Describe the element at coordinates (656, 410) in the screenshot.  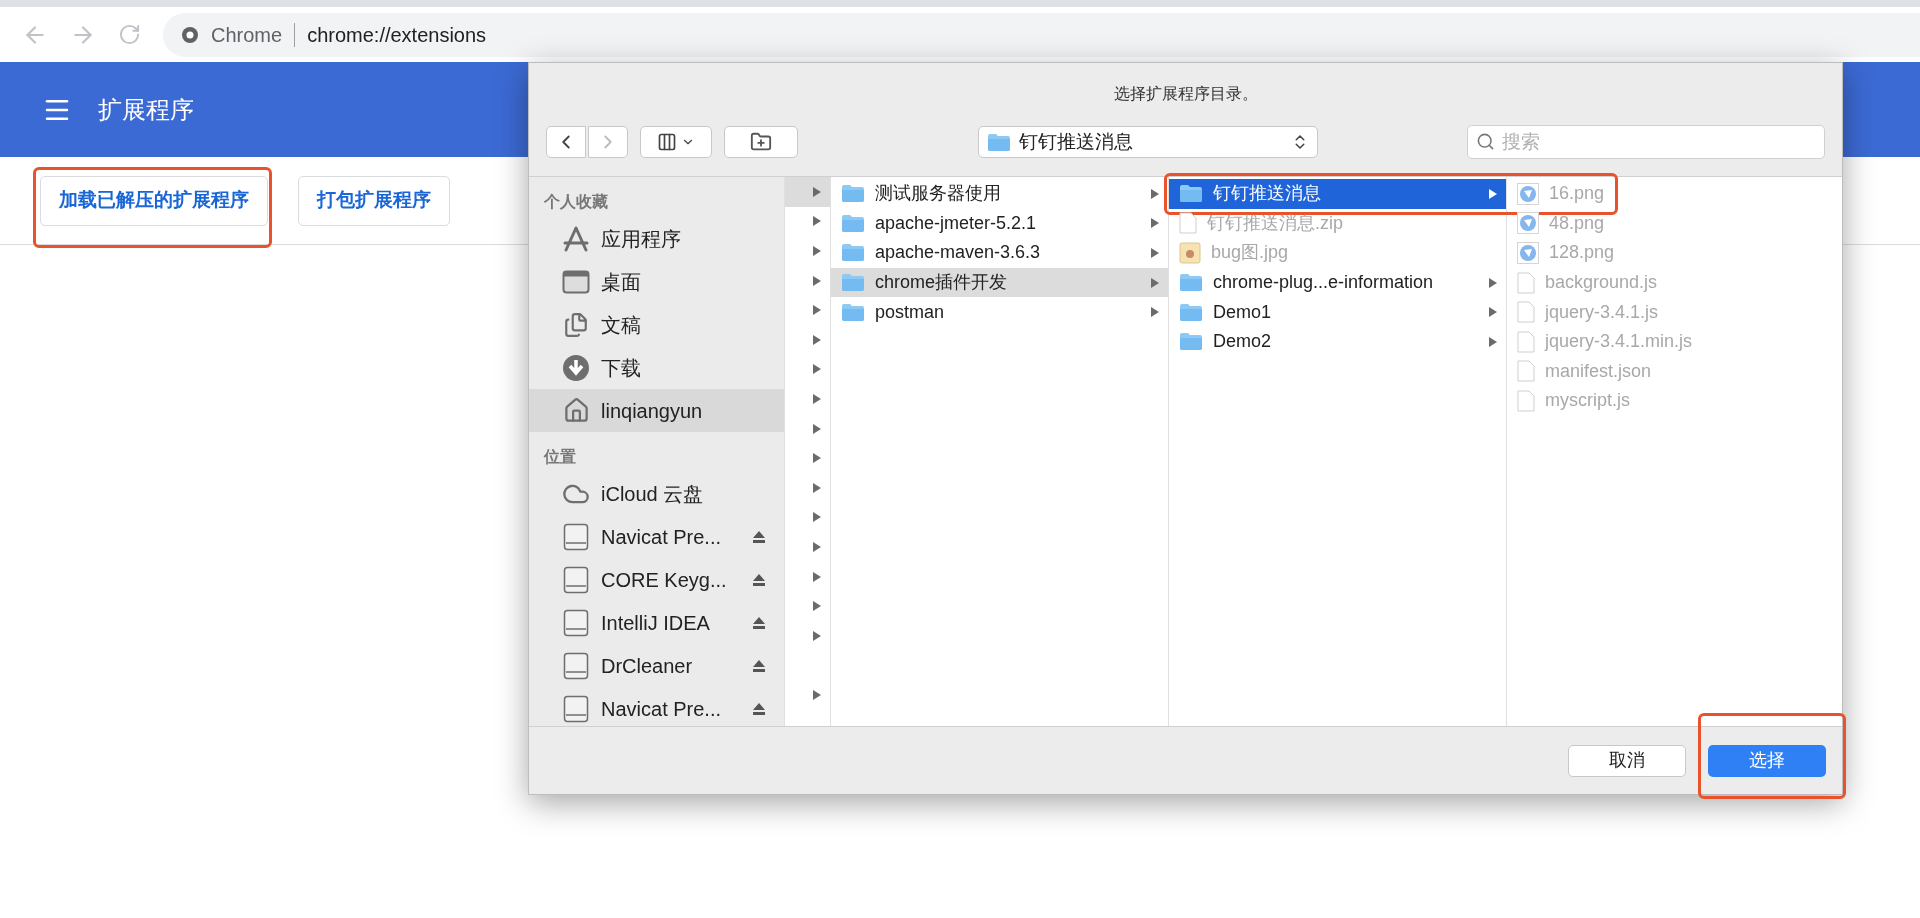
I see `sidebar-item: linqiangyun` at that location.